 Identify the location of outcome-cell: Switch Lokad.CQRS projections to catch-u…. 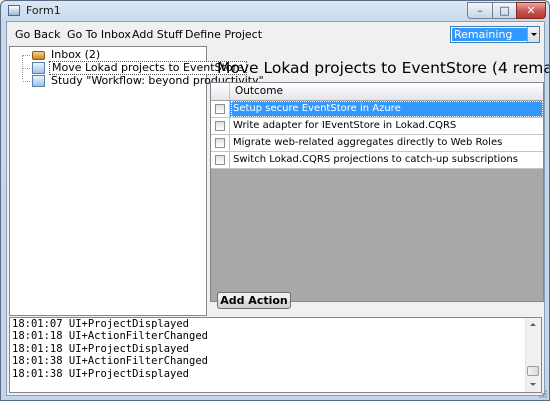
(375, 159).